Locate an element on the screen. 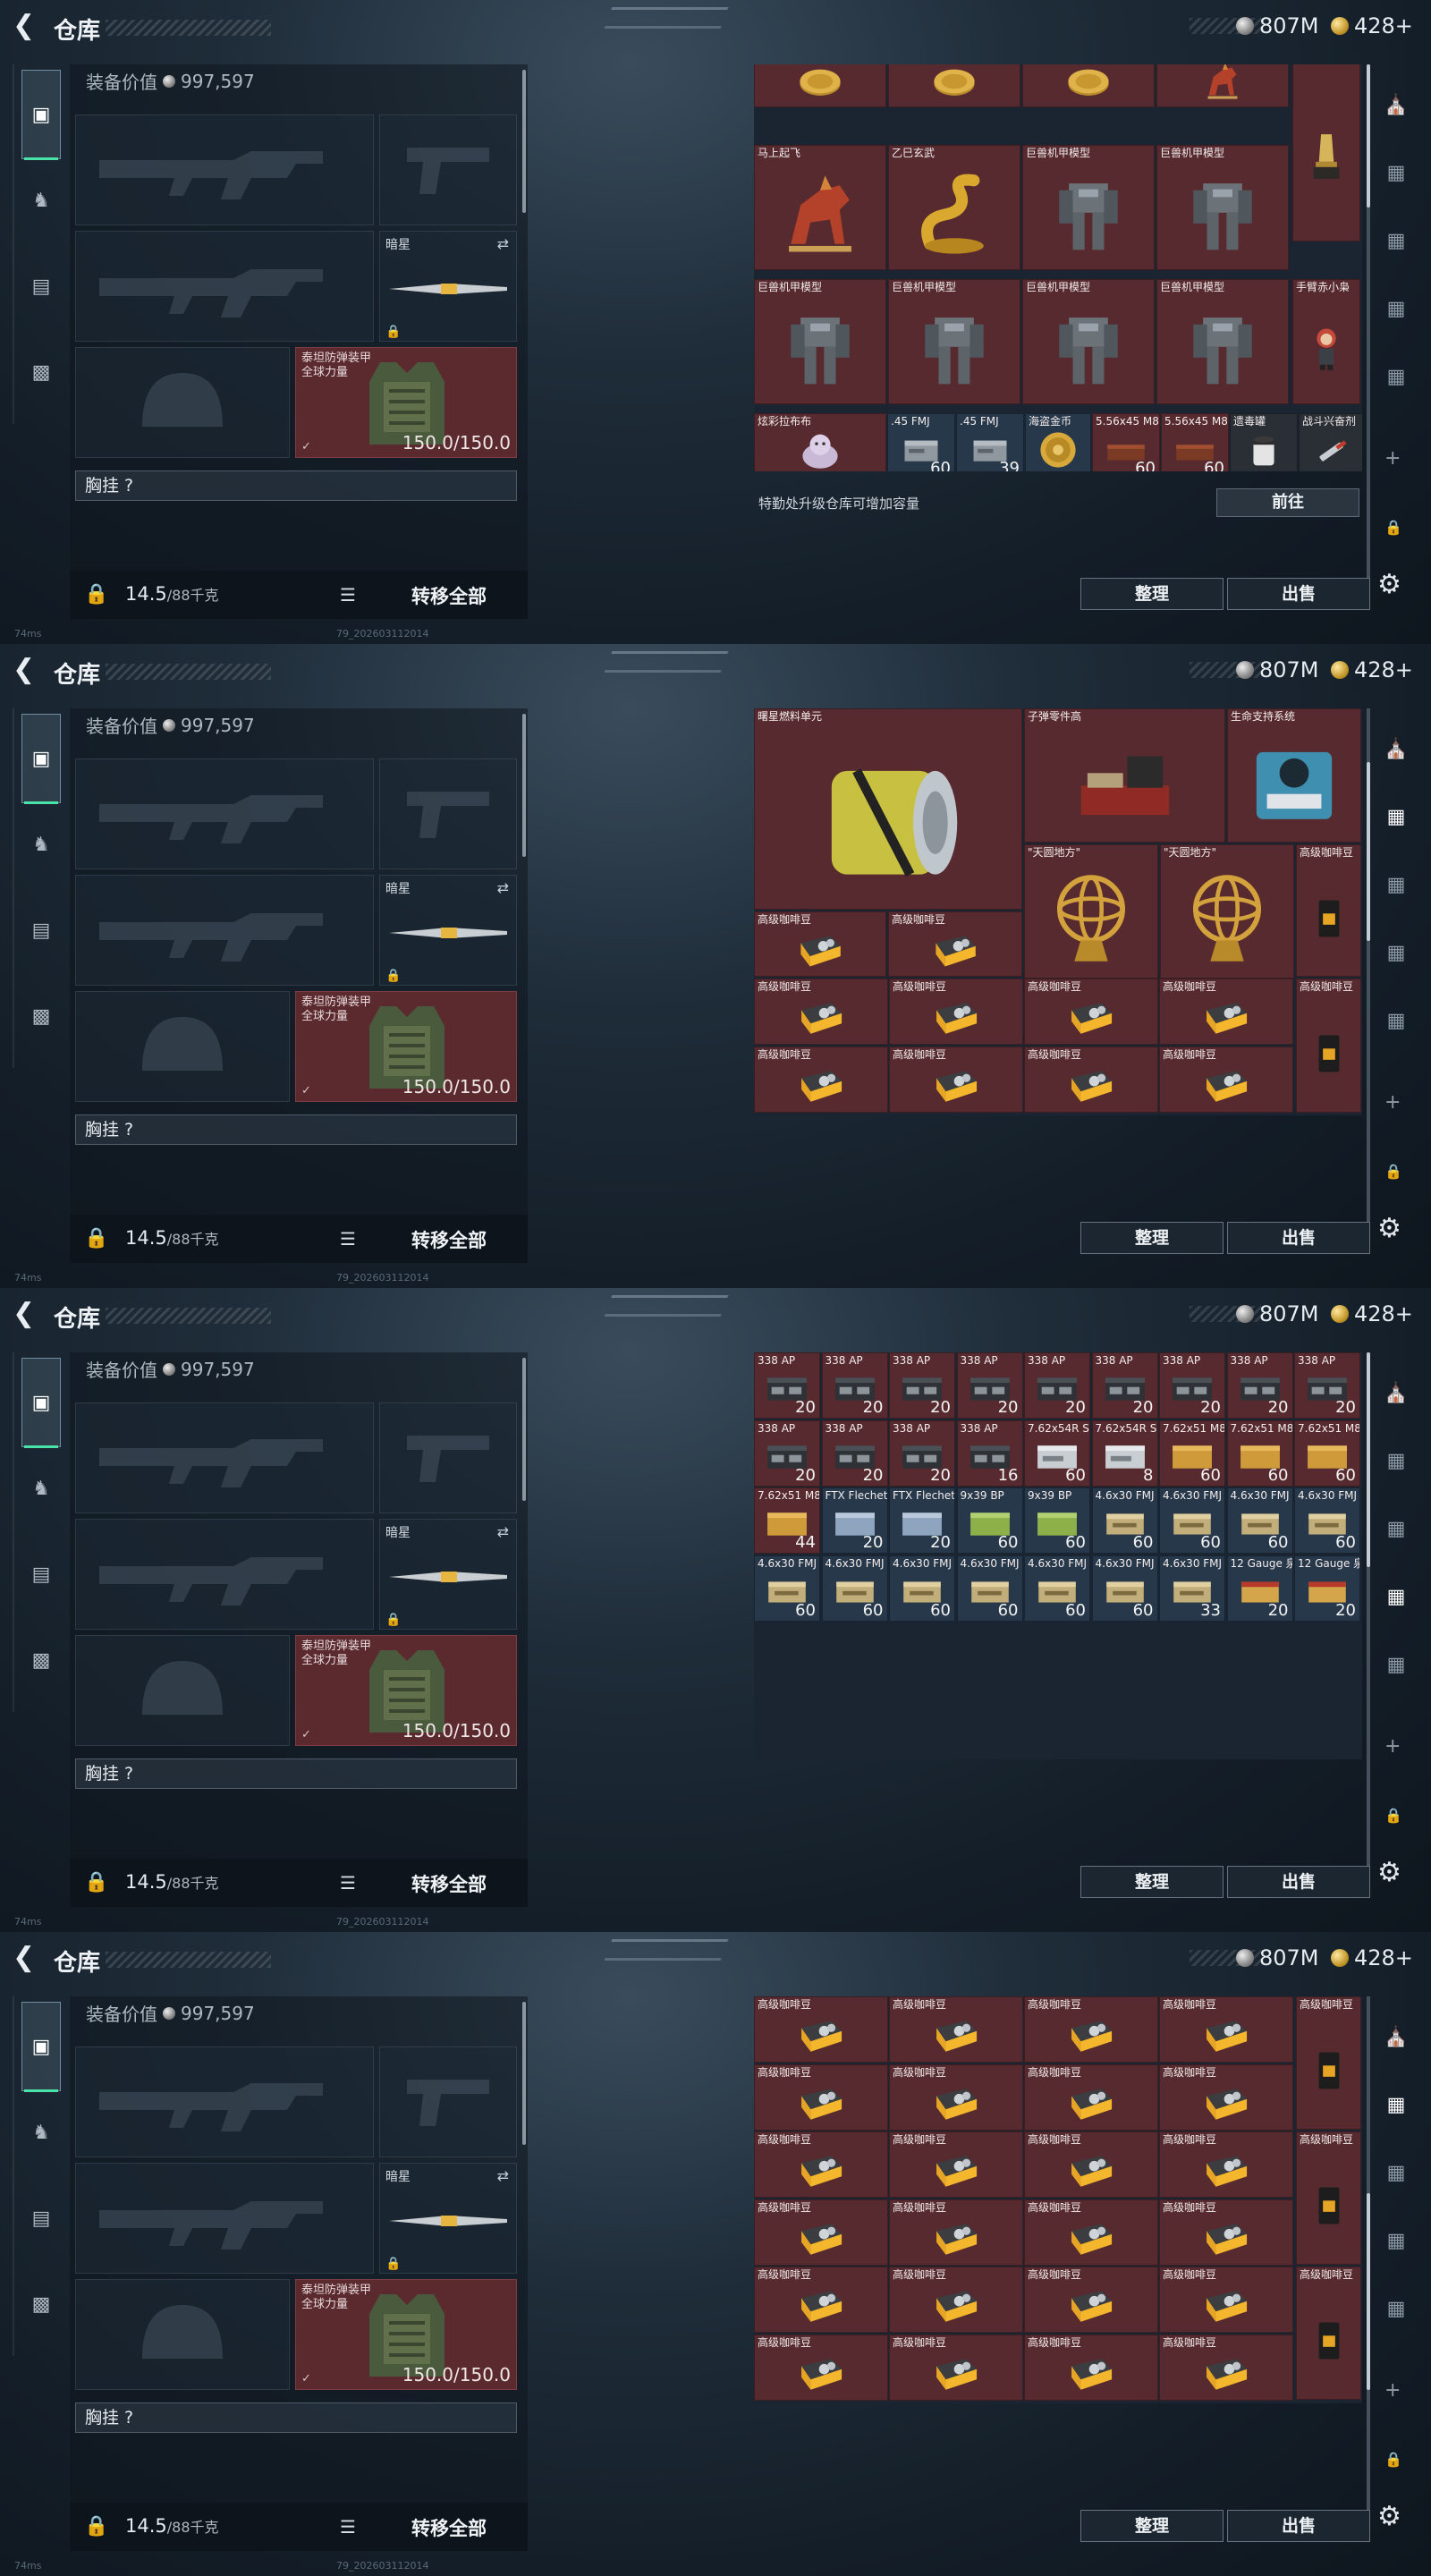  primary-weapon-slot is located at coordinates (225, 813).